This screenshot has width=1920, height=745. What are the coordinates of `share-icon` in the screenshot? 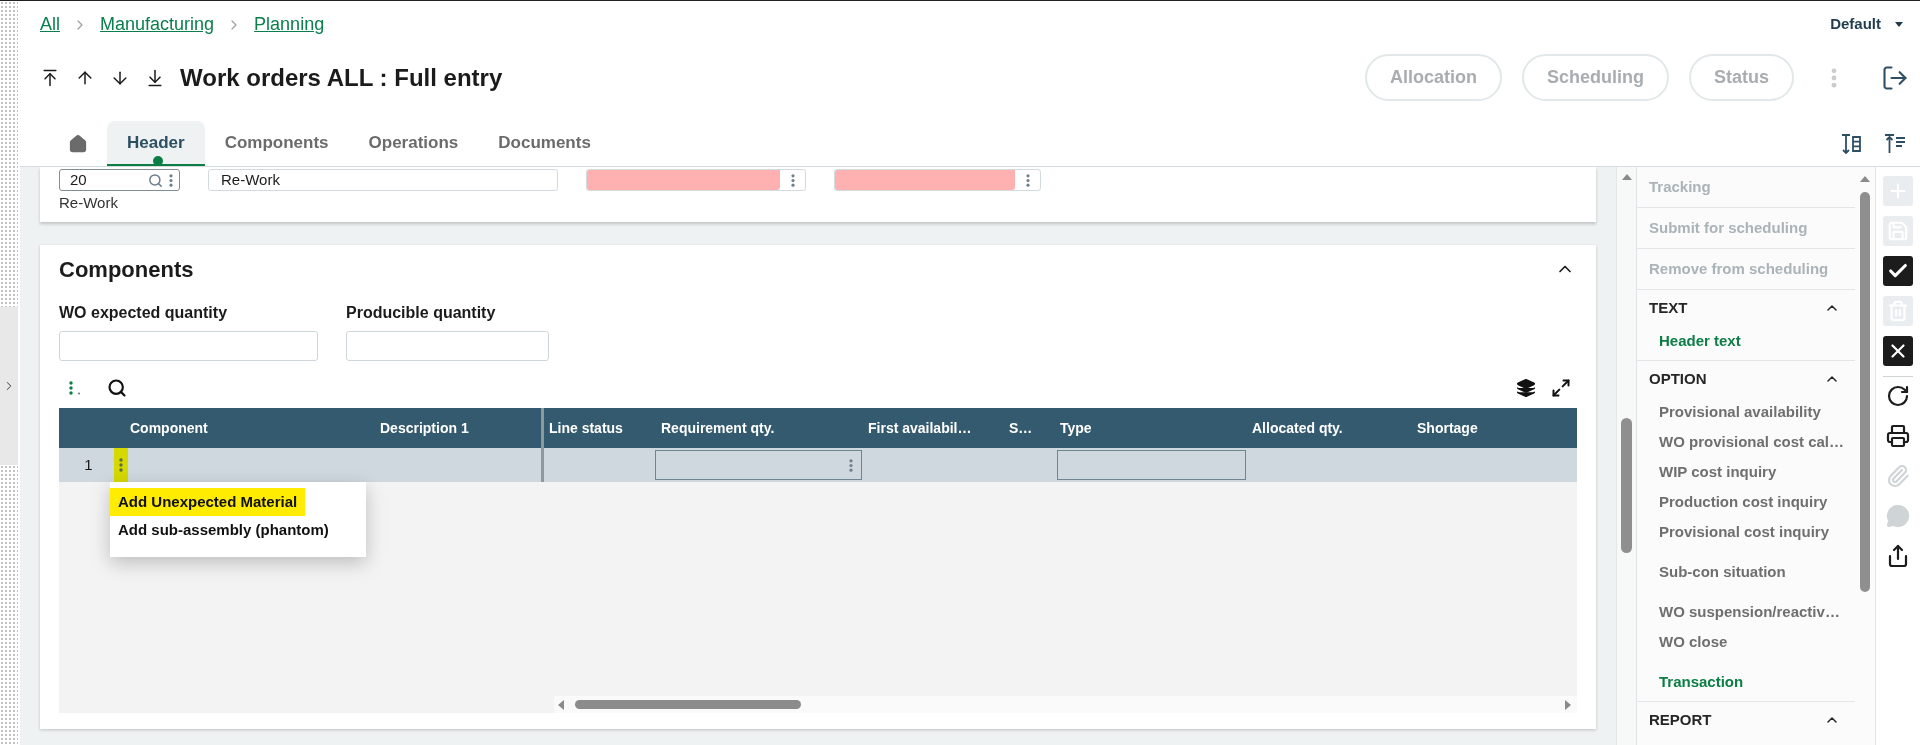 It's located at (1898, 556).